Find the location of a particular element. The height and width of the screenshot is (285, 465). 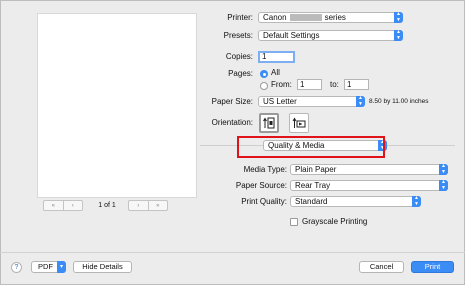

preview-forward-controls: › » is located at coordinates (148, 205).